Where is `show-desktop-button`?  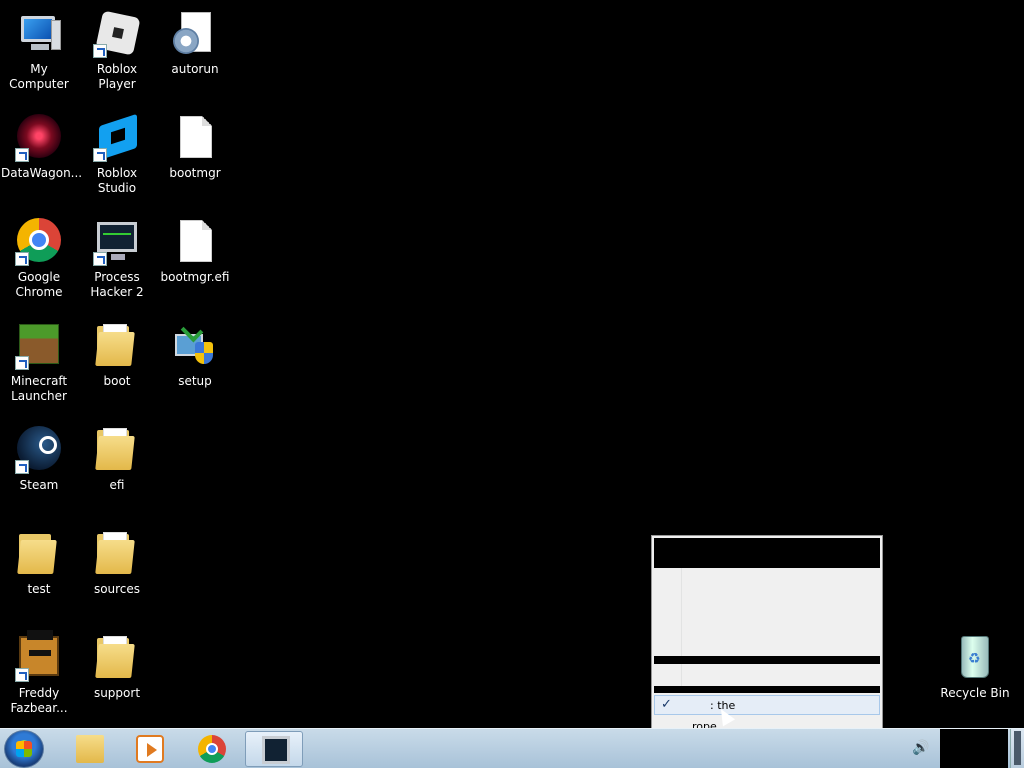
show-desktop-button is located at coordinates (1017, 748).